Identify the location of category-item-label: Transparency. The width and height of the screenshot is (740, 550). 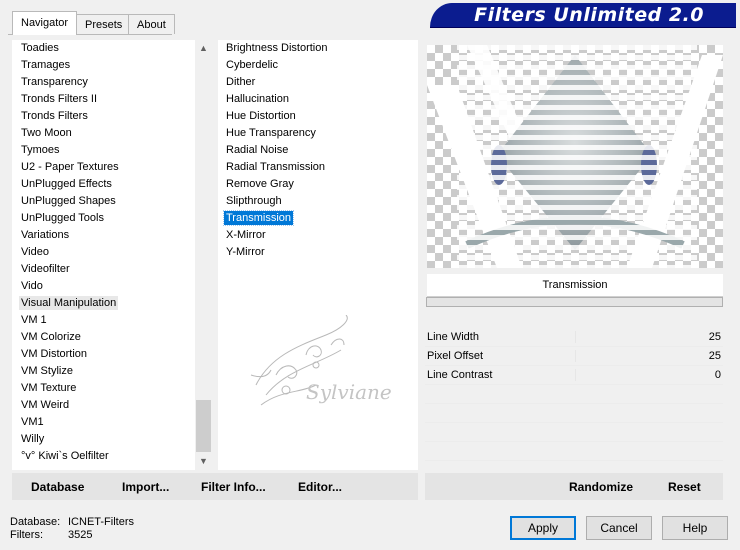
(54, 82).